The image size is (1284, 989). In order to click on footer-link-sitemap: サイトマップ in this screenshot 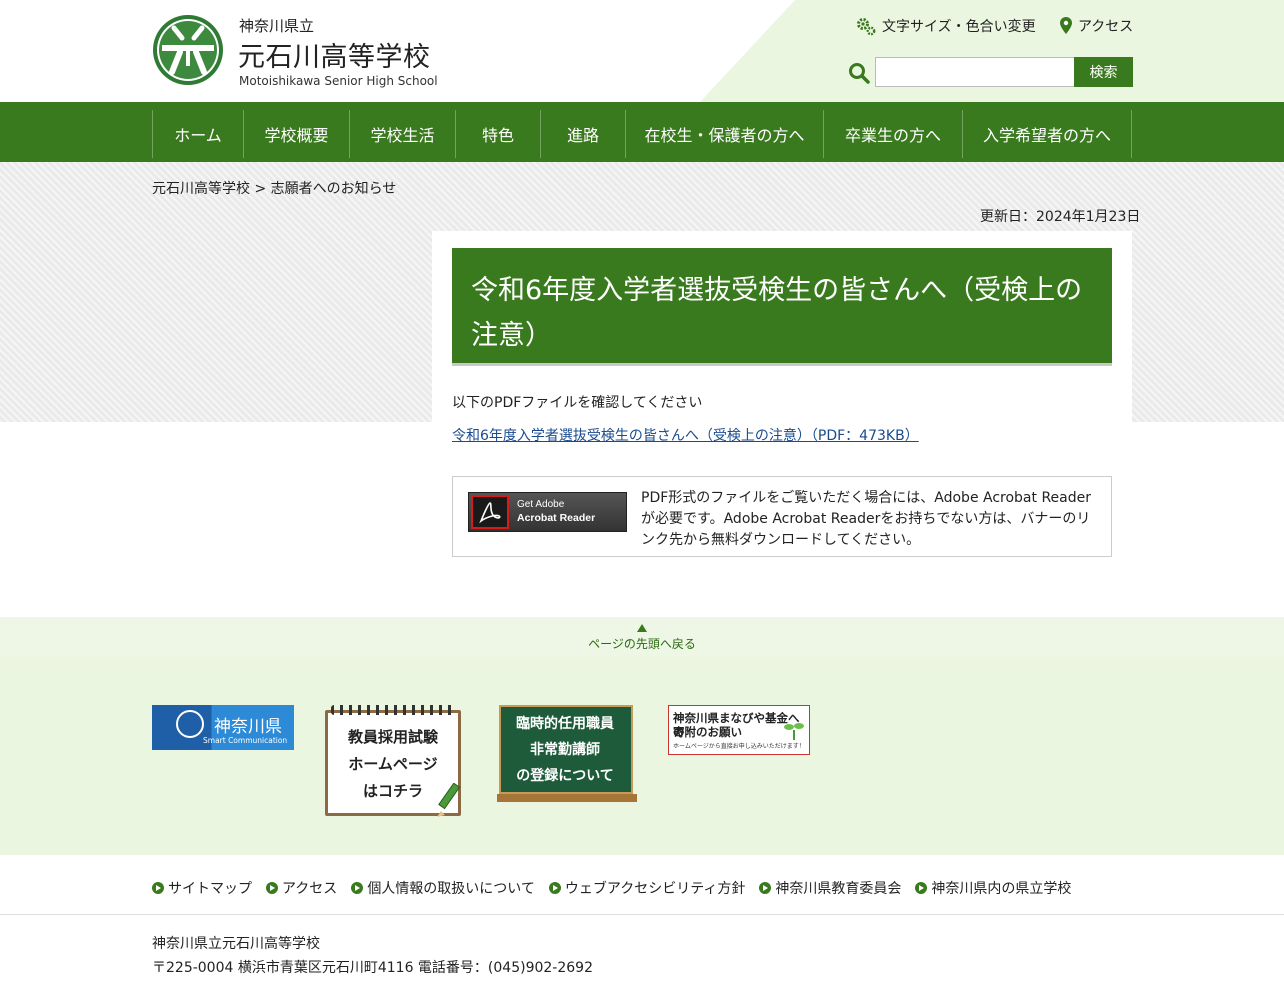, I will do `click(202, 888)`.